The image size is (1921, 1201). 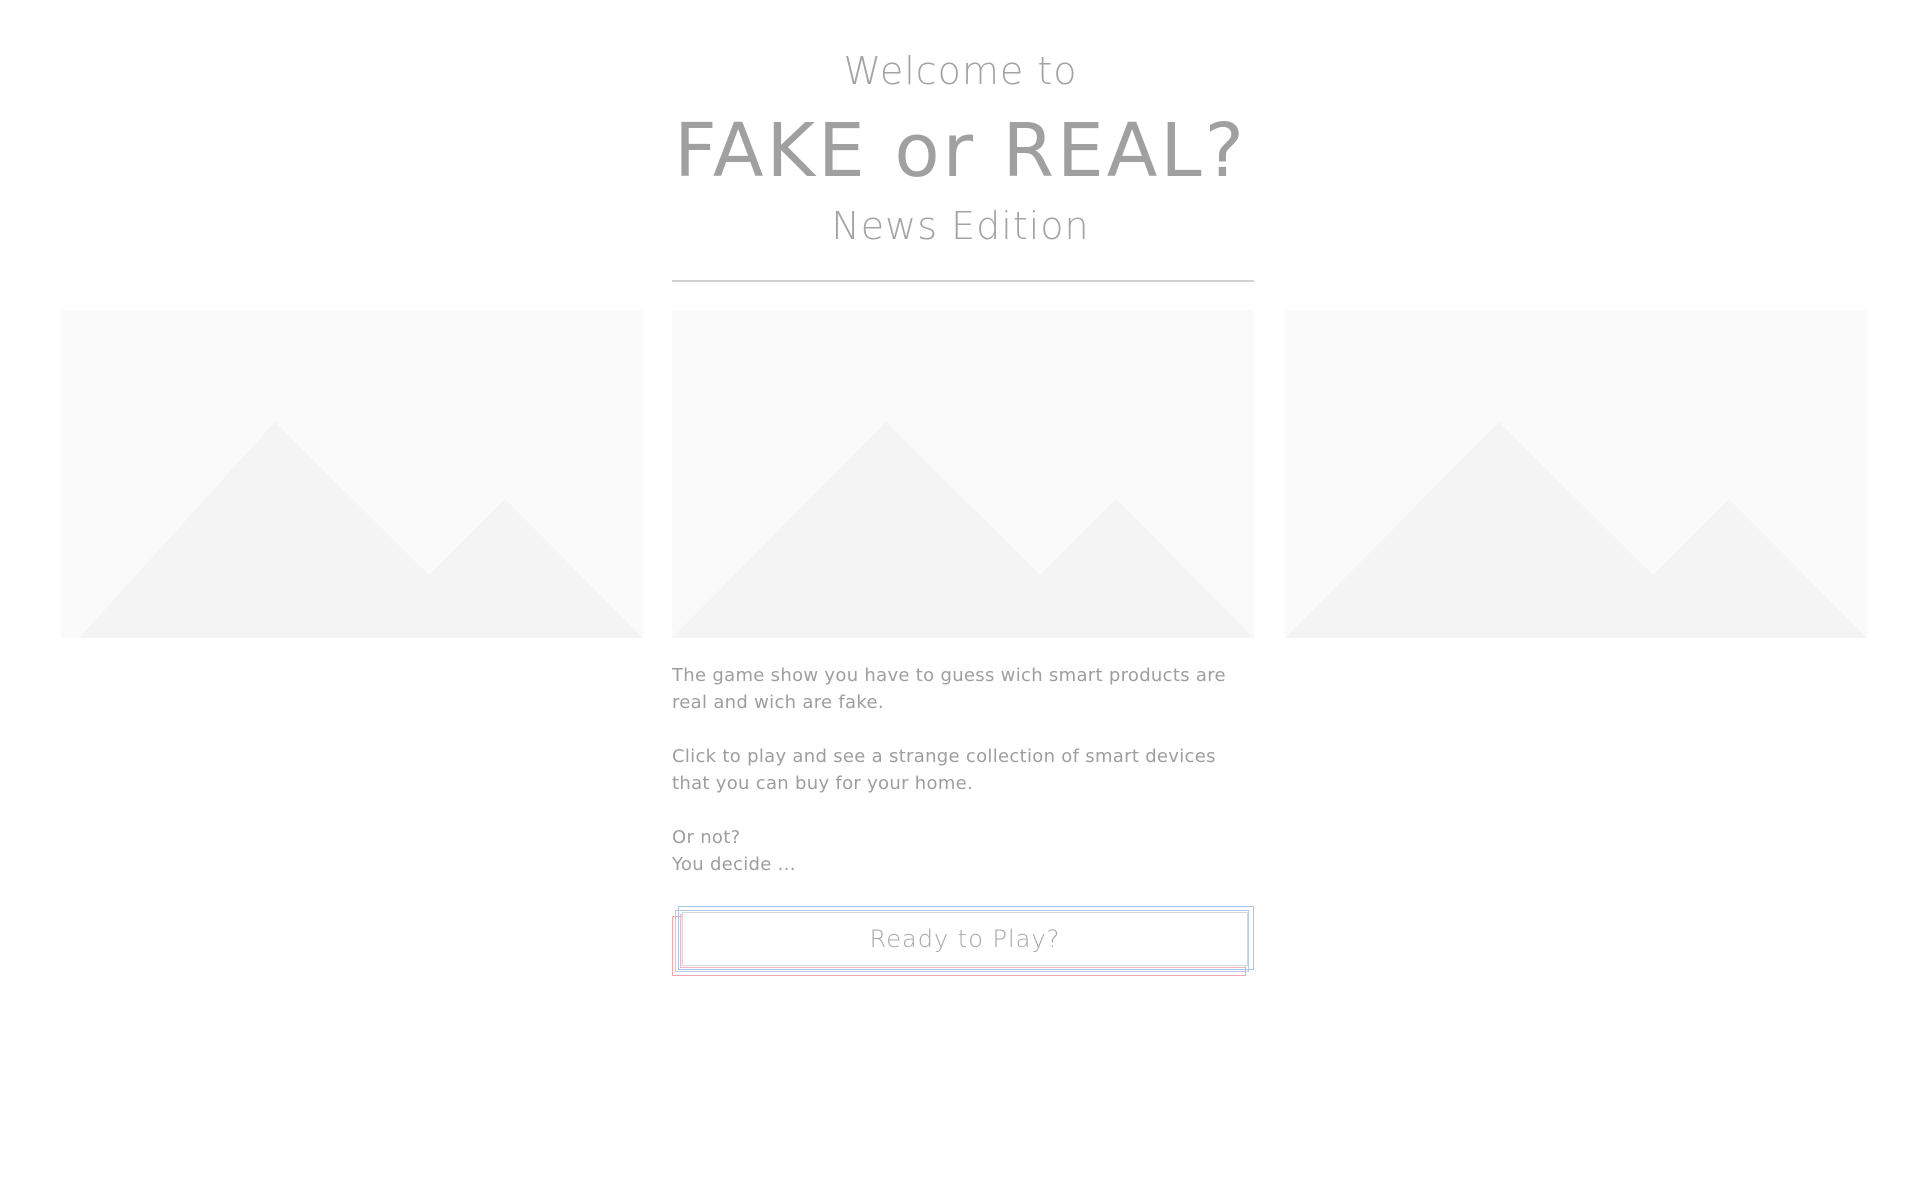 I want to click on description-line: Or not?, so click(x=706, y=837).